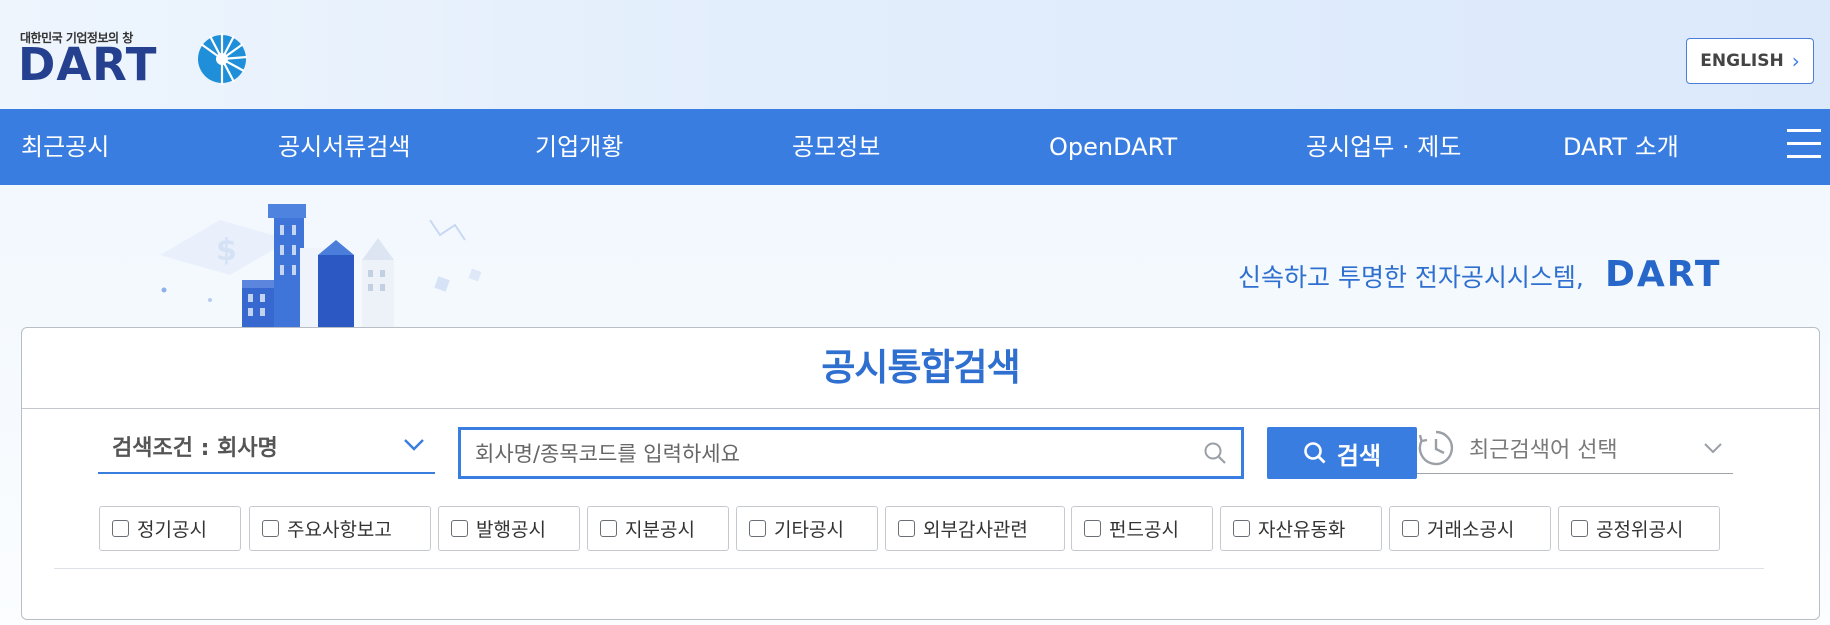 The width and height of the screenshot is (1830, 625). Describe the element at coordinates (825, 454) in the screenshot. I see `company-search-input` at that location.